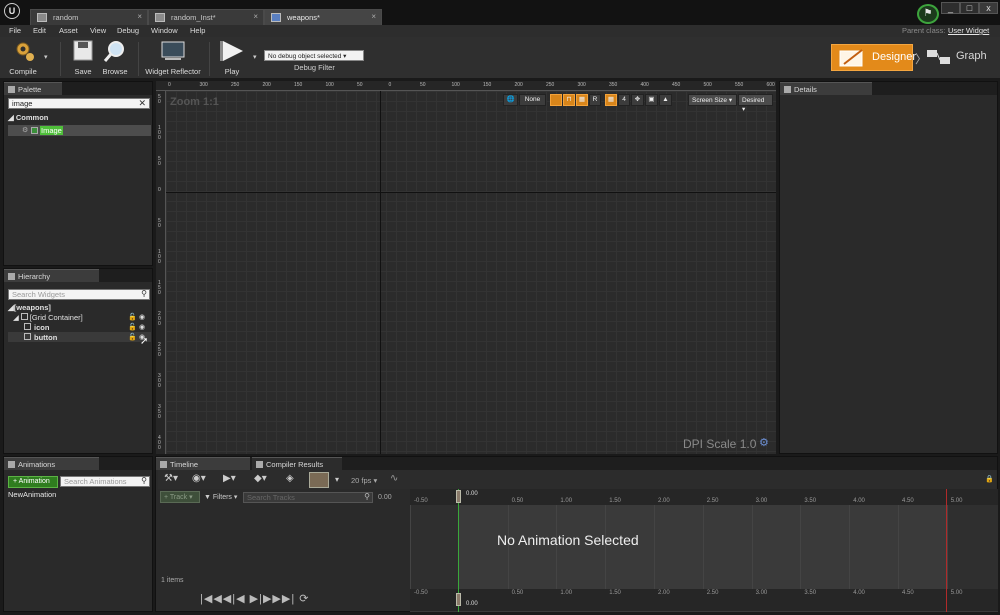 The width and height of the screenshot is (1000, 615). What do you see at coordinates (89, 17) in the screenshot?
I see `tab-random: random ×` at bounding box center [89, 17].